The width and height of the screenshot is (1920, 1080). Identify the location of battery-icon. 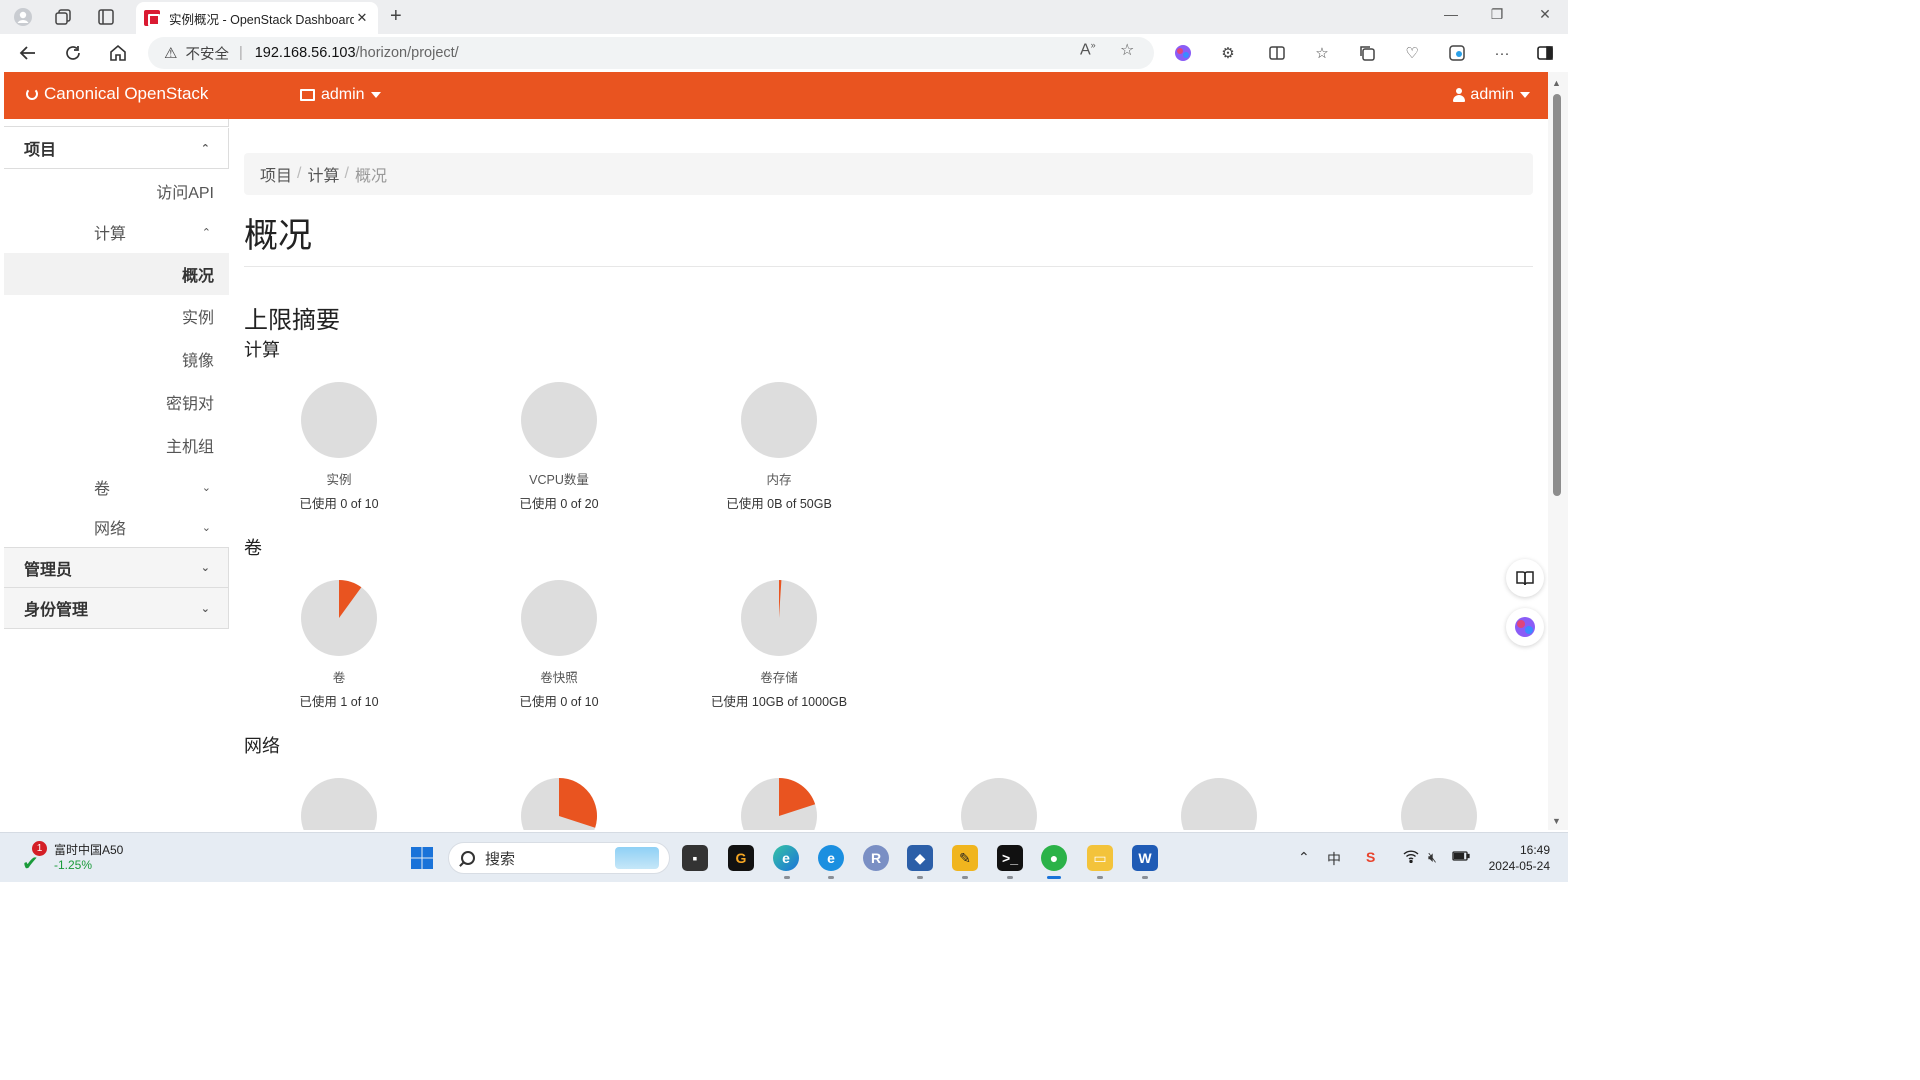
(1461, 857).